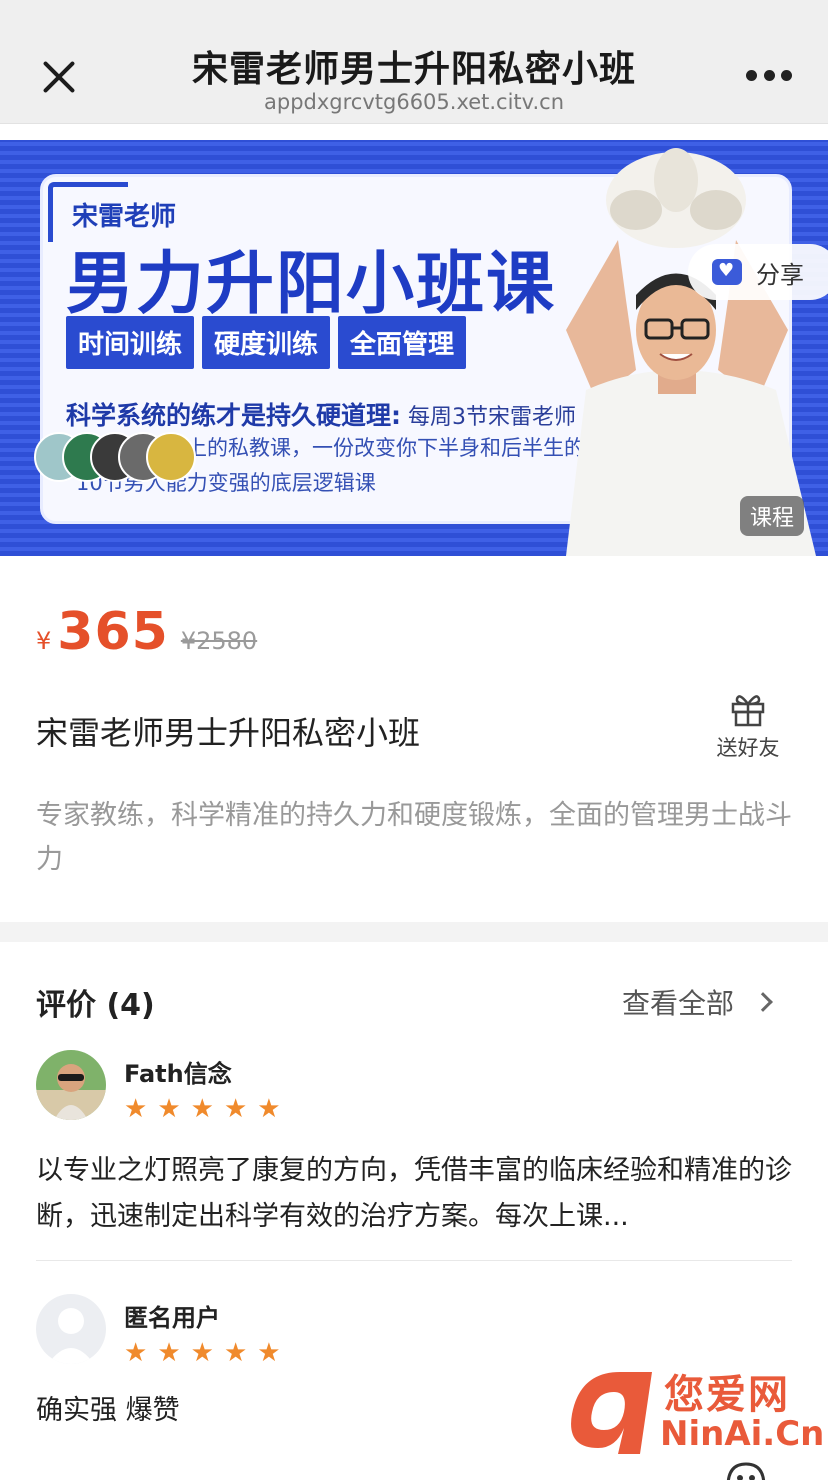 The height and width of the screenshot is (1480, 828). What do you see at coordinates (780, 274) in the screenshot?
I see `share-label: 分享` at bounding box center [780, 274].